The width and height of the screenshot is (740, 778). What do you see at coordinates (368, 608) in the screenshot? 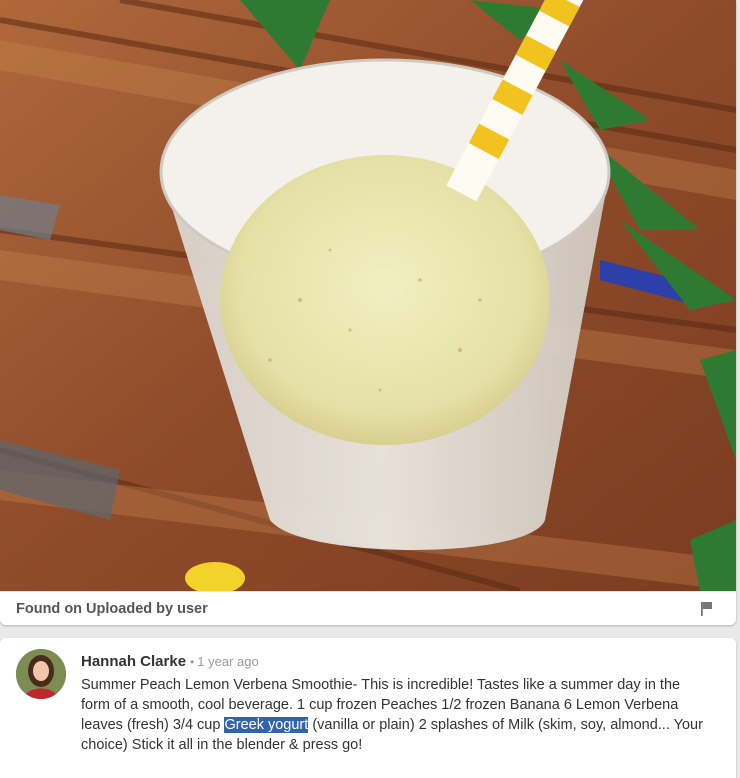
I see `pin-footer: Found on Uploaded by user` at bounding box center [368, 608].